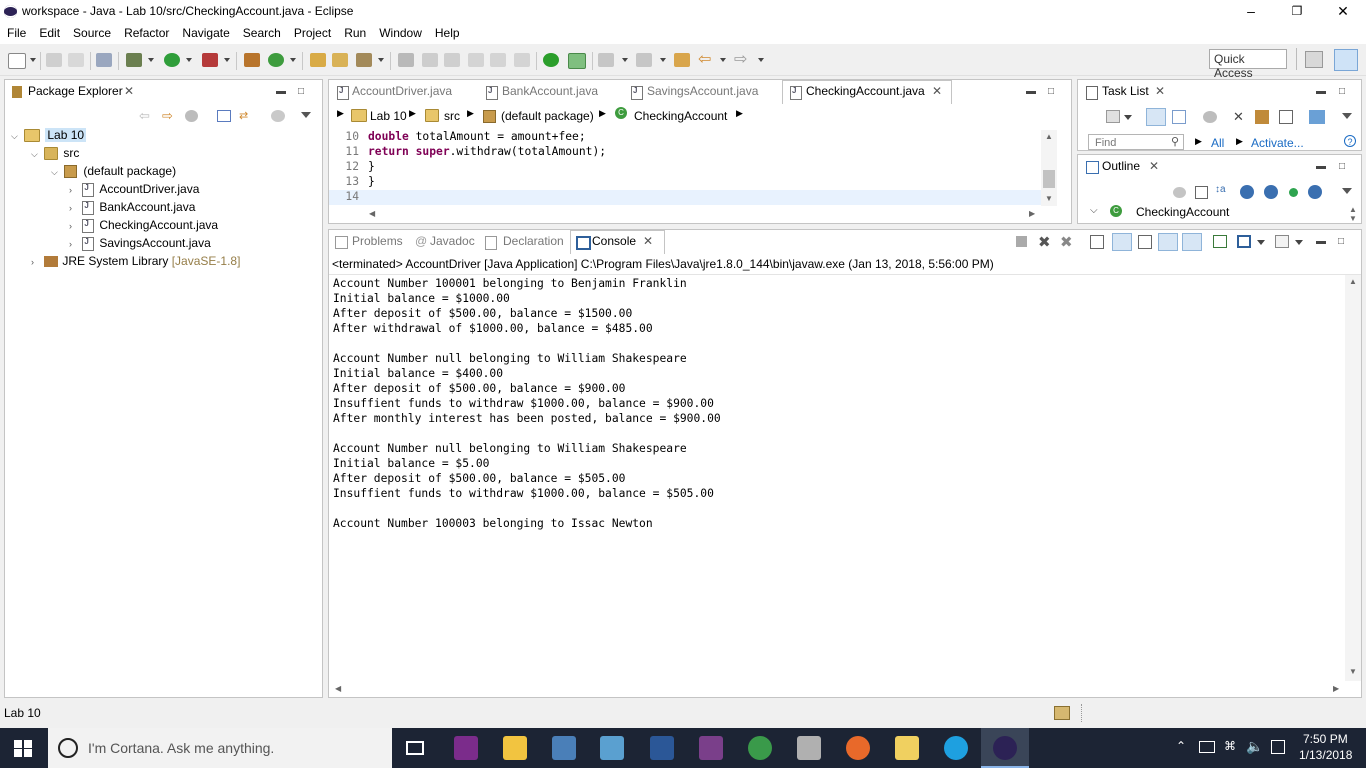 The image size is (1366, 768). What do you see at coordinates (1321, 166) in the screenshot?
I see `minimize-icon: ▬` at bounding box center [1321, 166].